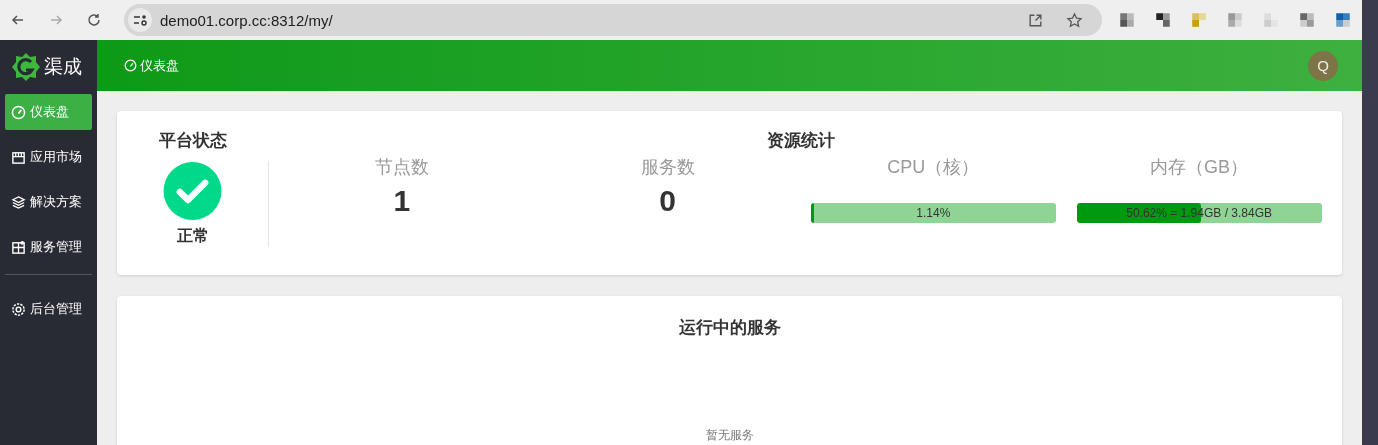 Image resolution: width=1378 pixels, height=445 pixels. Describe the element at coordinates (18, 247) in the screenshot. I see `grid-icon` at that location.